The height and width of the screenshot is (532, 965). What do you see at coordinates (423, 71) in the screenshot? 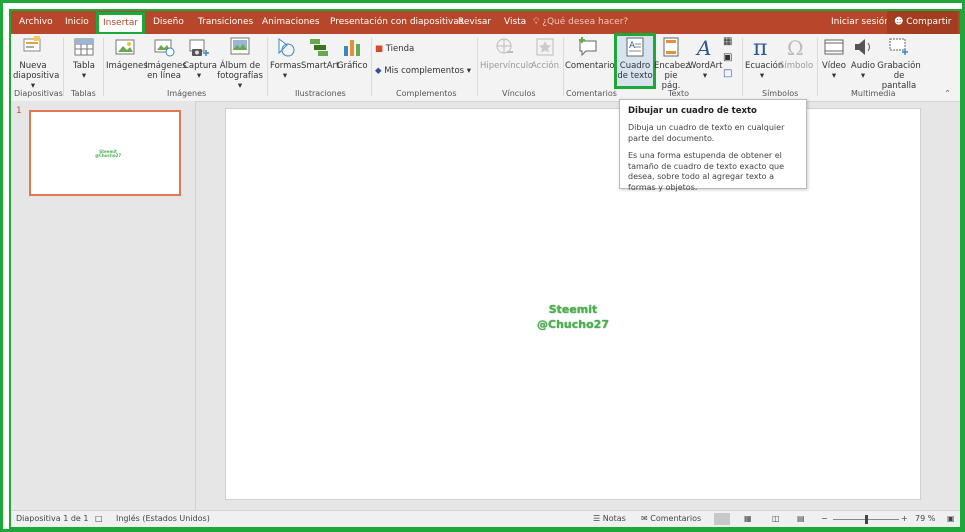
I see `my-addins-button: ◆ Mis complementos ▾` at bounding box center [423, 71].